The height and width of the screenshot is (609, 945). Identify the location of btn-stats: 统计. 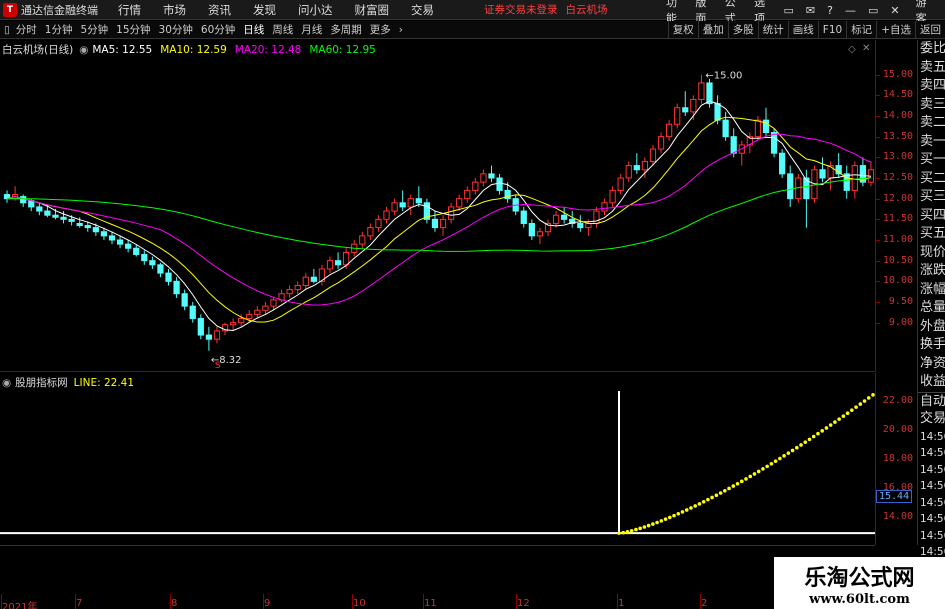
(772, 30).